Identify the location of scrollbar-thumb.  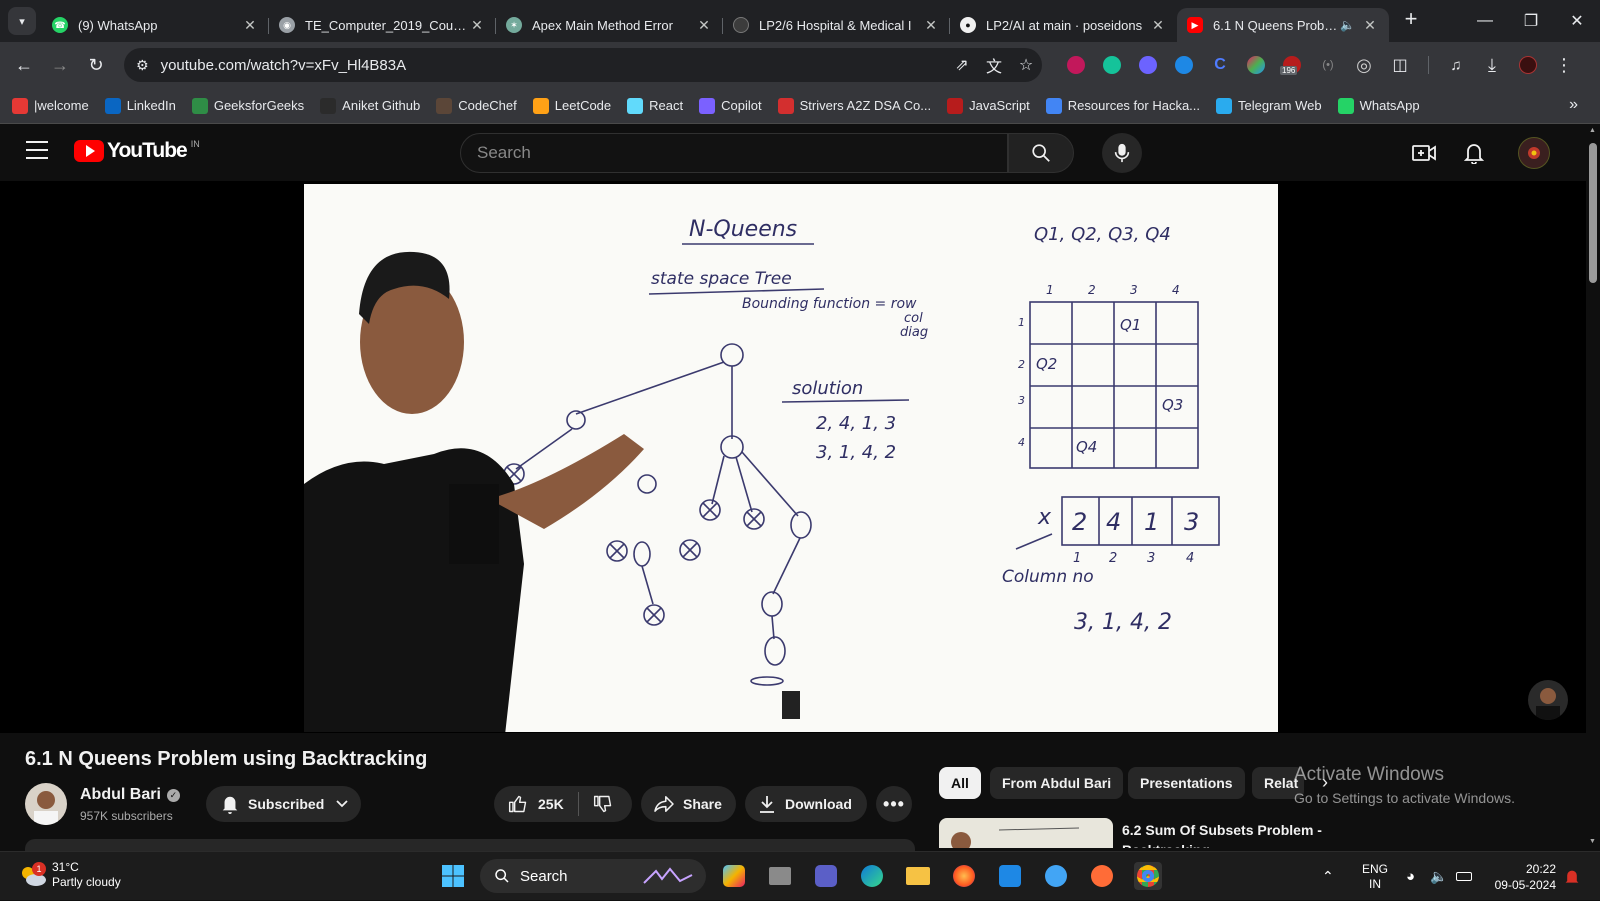
(1593, 213).